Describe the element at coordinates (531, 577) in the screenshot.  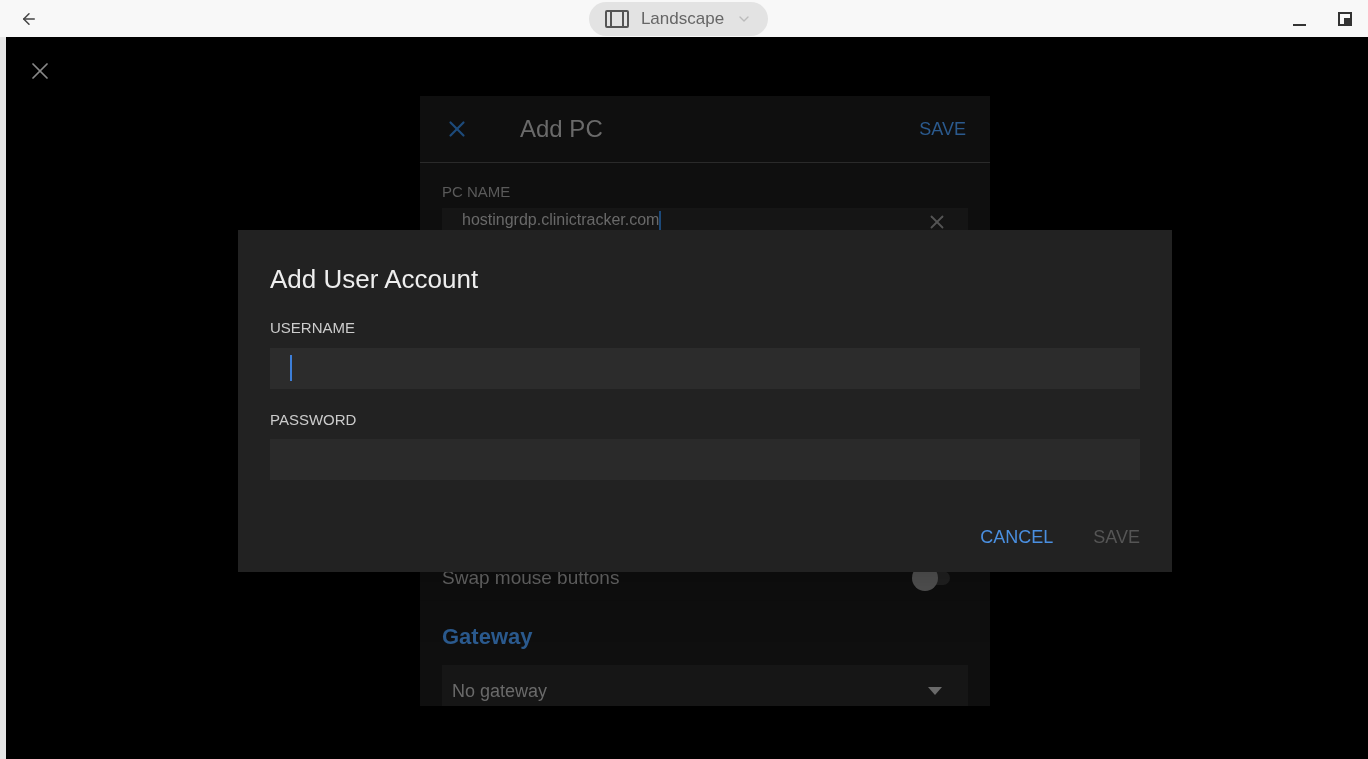
I see `setting-label: Swap mouse buttons` at that location.